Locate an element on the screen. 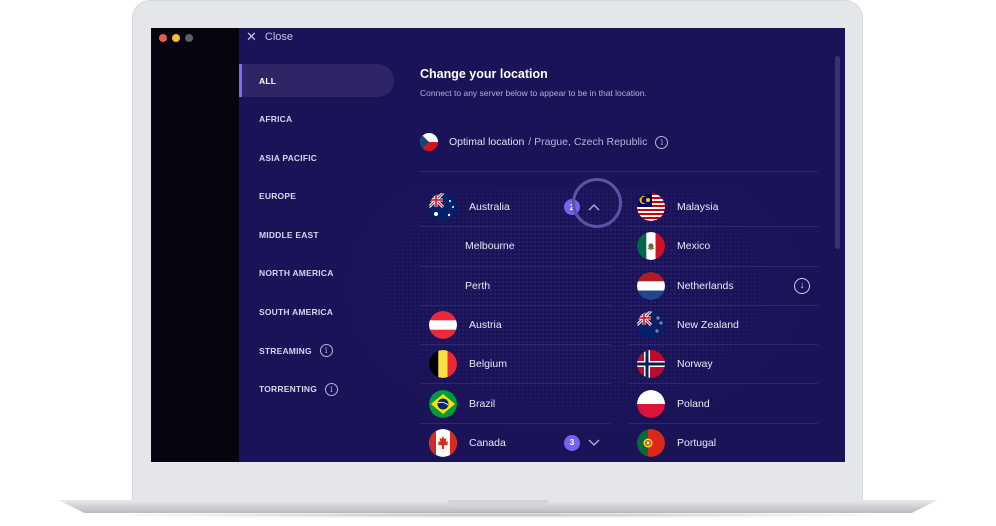 The image size is (996, 526). optimal-location-label: Optimal location is located at coordinates (487, 142).